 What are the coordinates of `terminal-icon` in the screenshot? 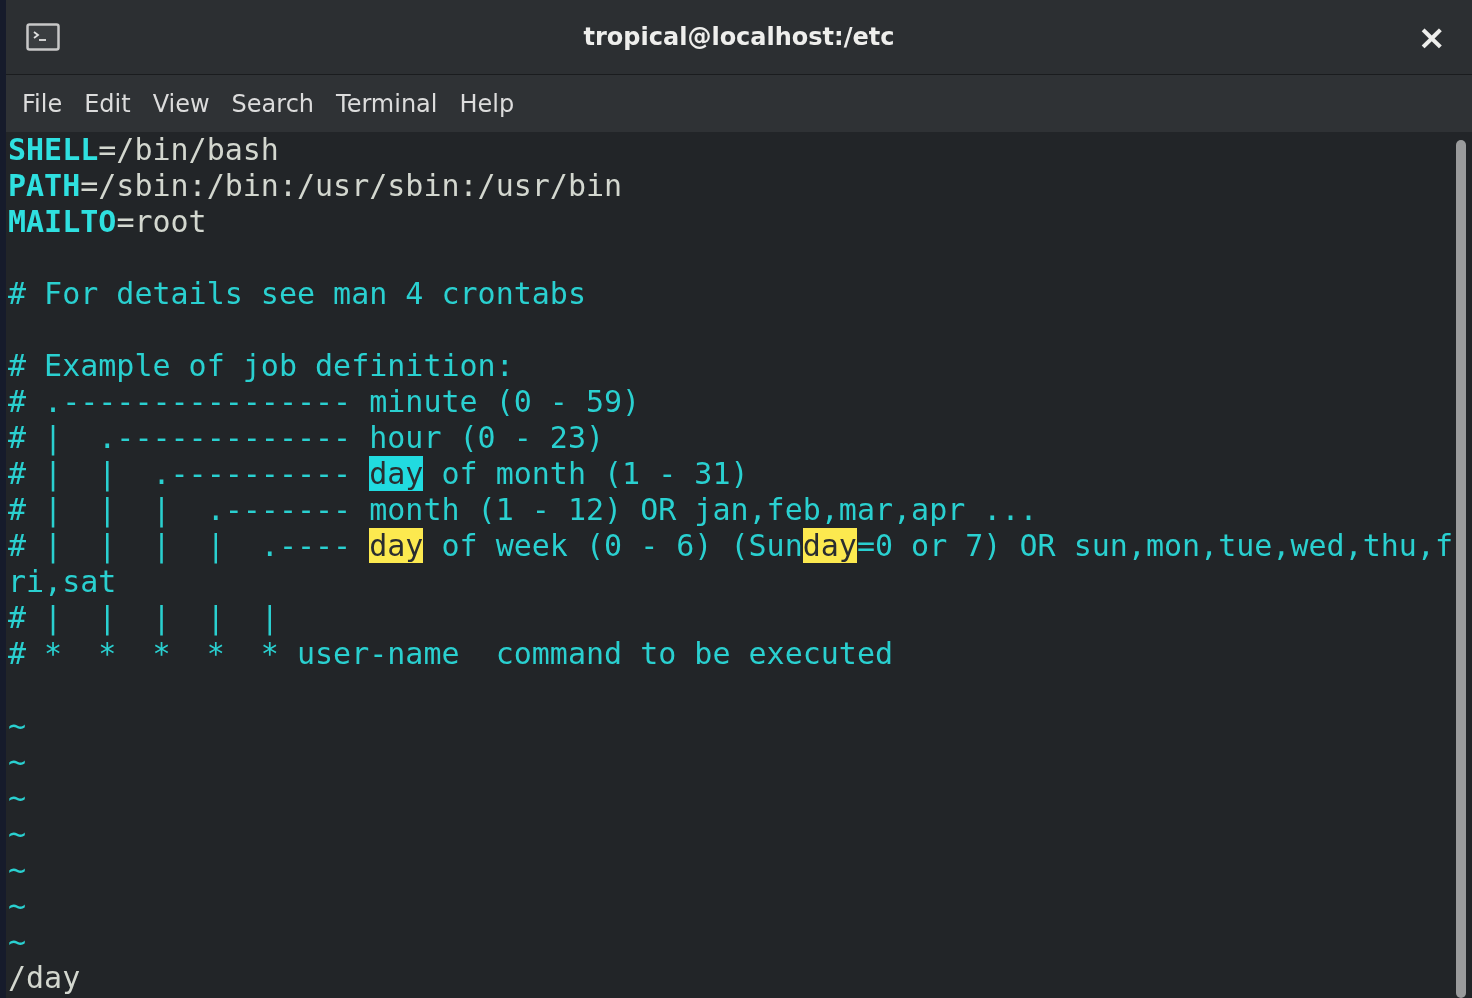 It's located at (43, 37).